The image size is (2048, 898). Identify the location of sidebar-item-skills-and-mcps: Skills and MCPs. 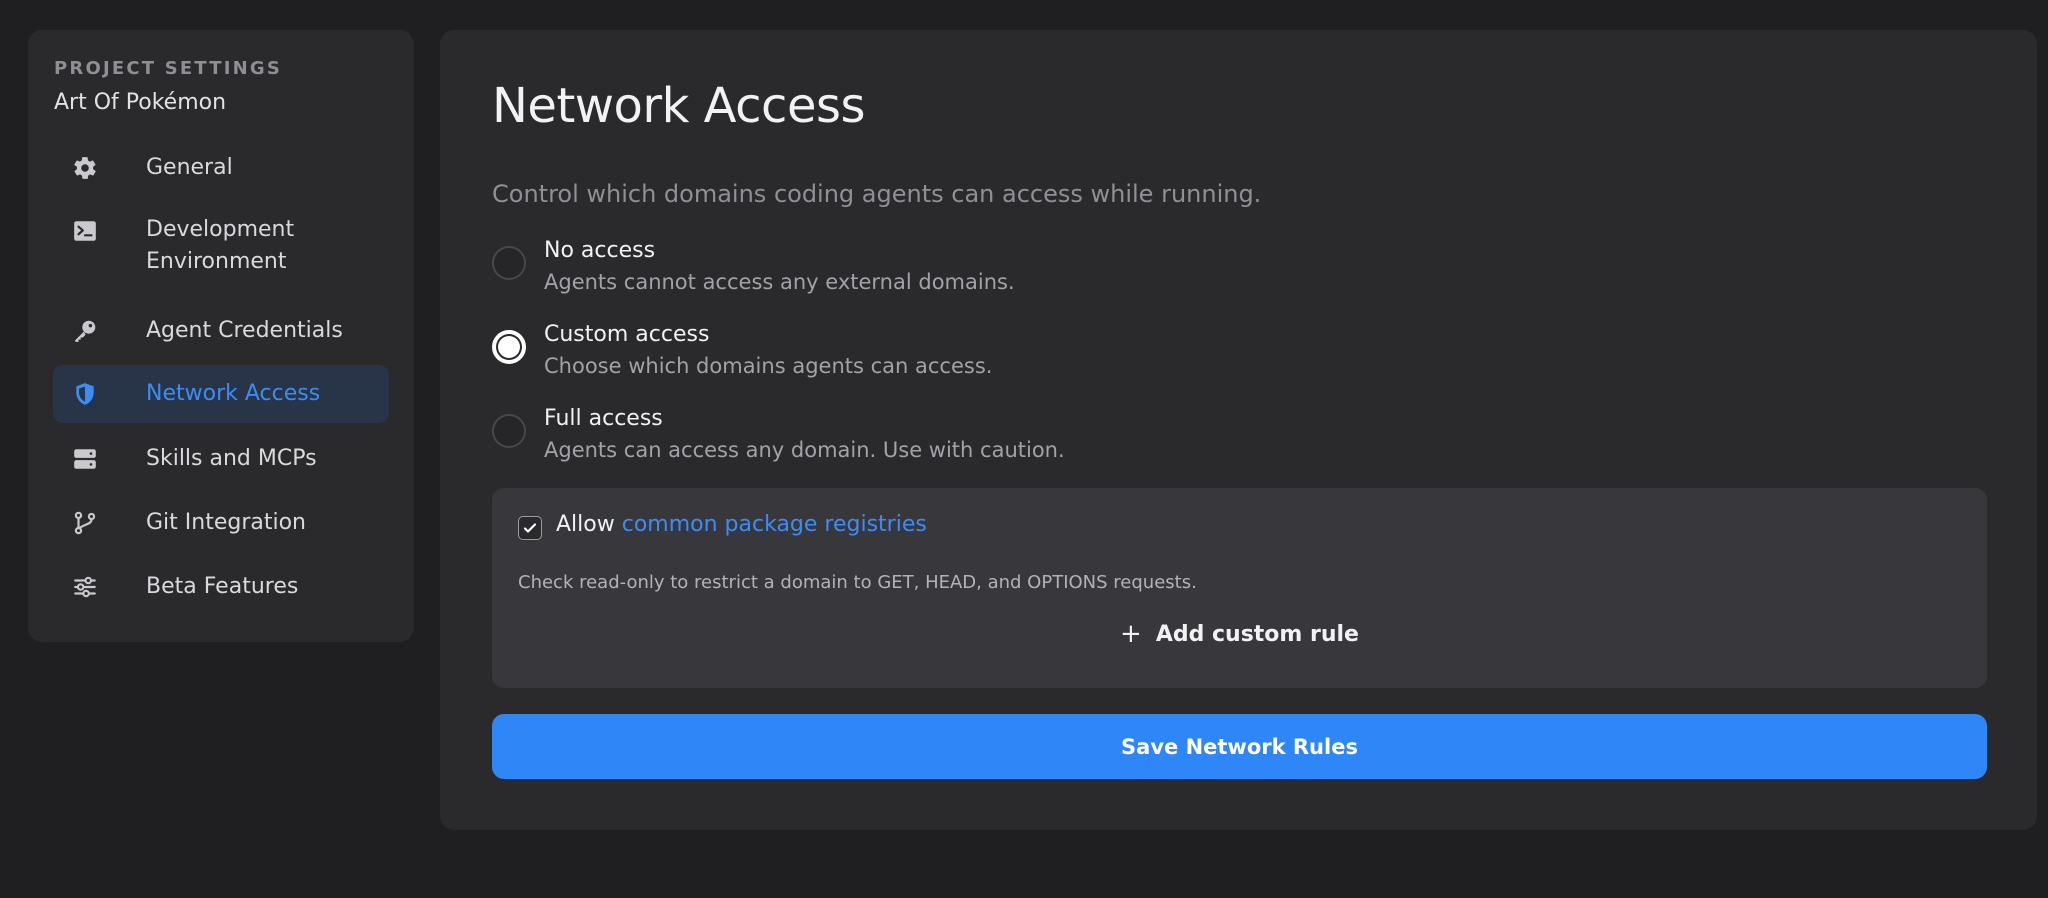
(221, 459).